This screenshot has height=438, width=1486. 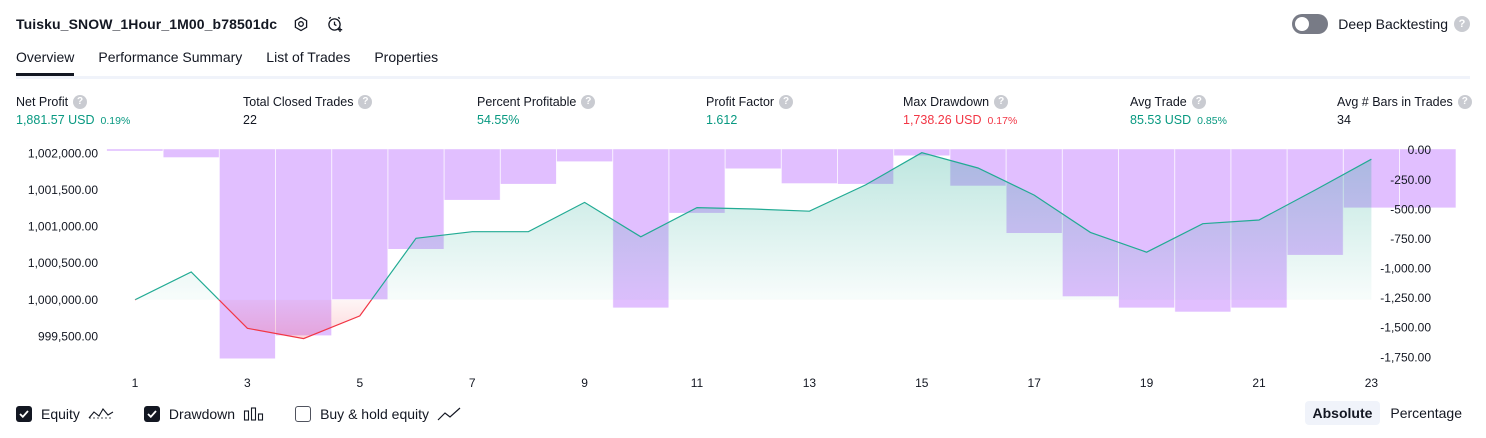 I want to click on legend-buy-hold-equity: Buy & hold equity, so click(x=378, y=414).